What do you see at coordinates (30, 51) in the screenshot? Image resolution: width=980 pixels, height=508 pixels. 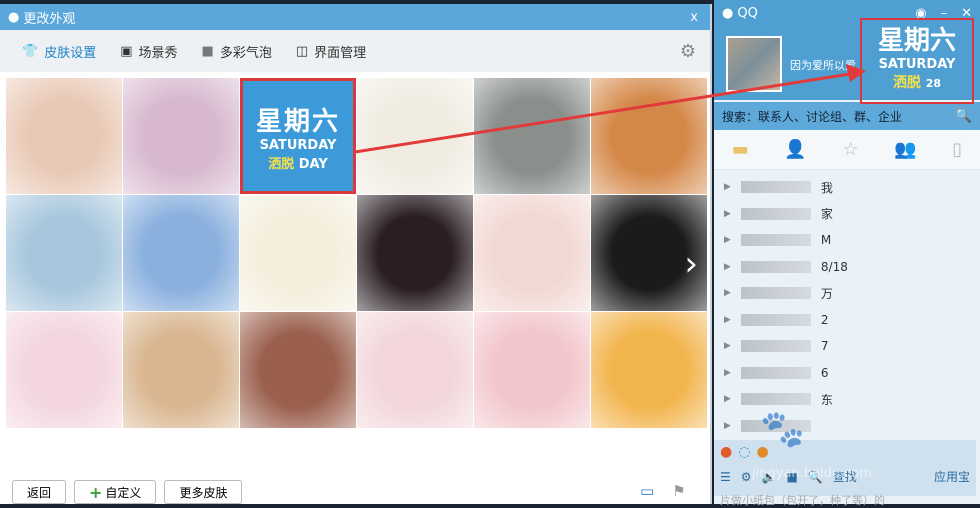 I see `shirt-icon: 👕` at bounding box center [30, 51].